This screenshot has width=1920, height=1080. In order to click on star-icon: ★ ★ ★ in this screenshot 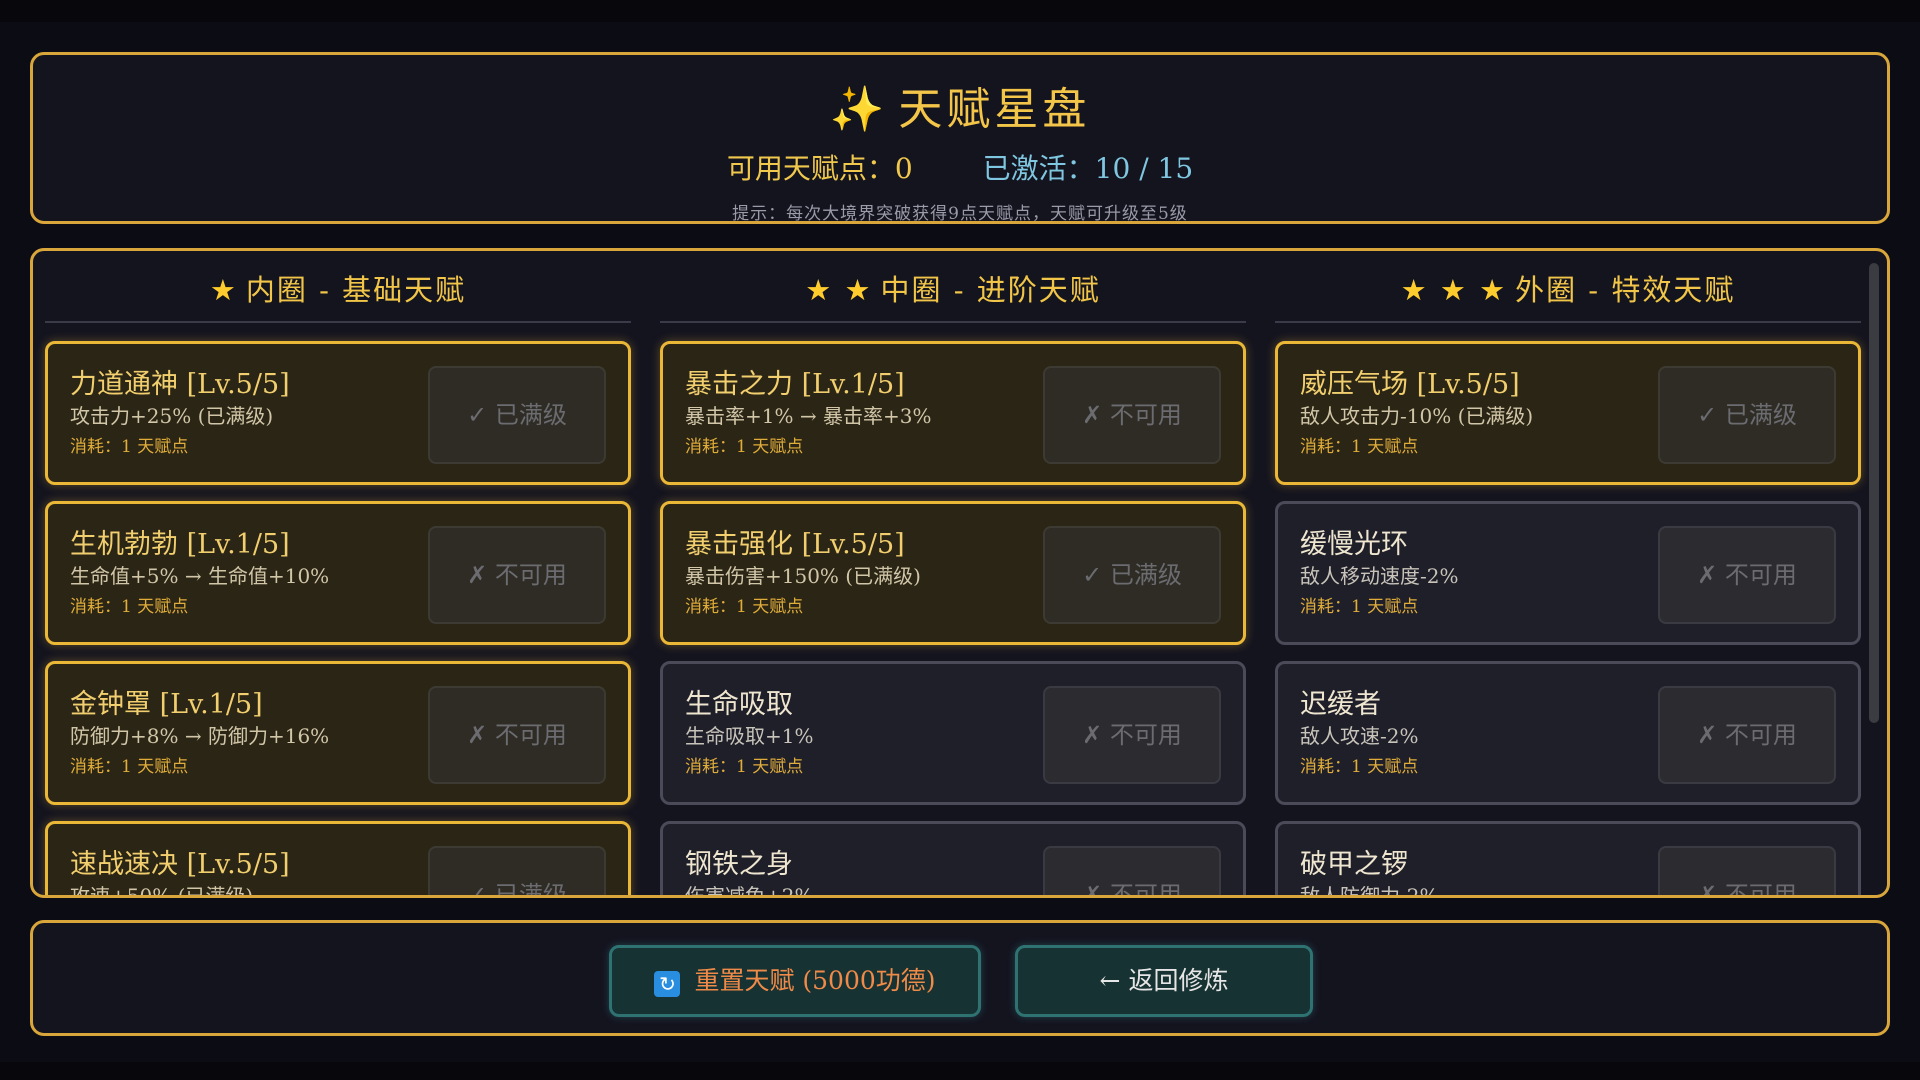, I will do `click(1454, 290)`.